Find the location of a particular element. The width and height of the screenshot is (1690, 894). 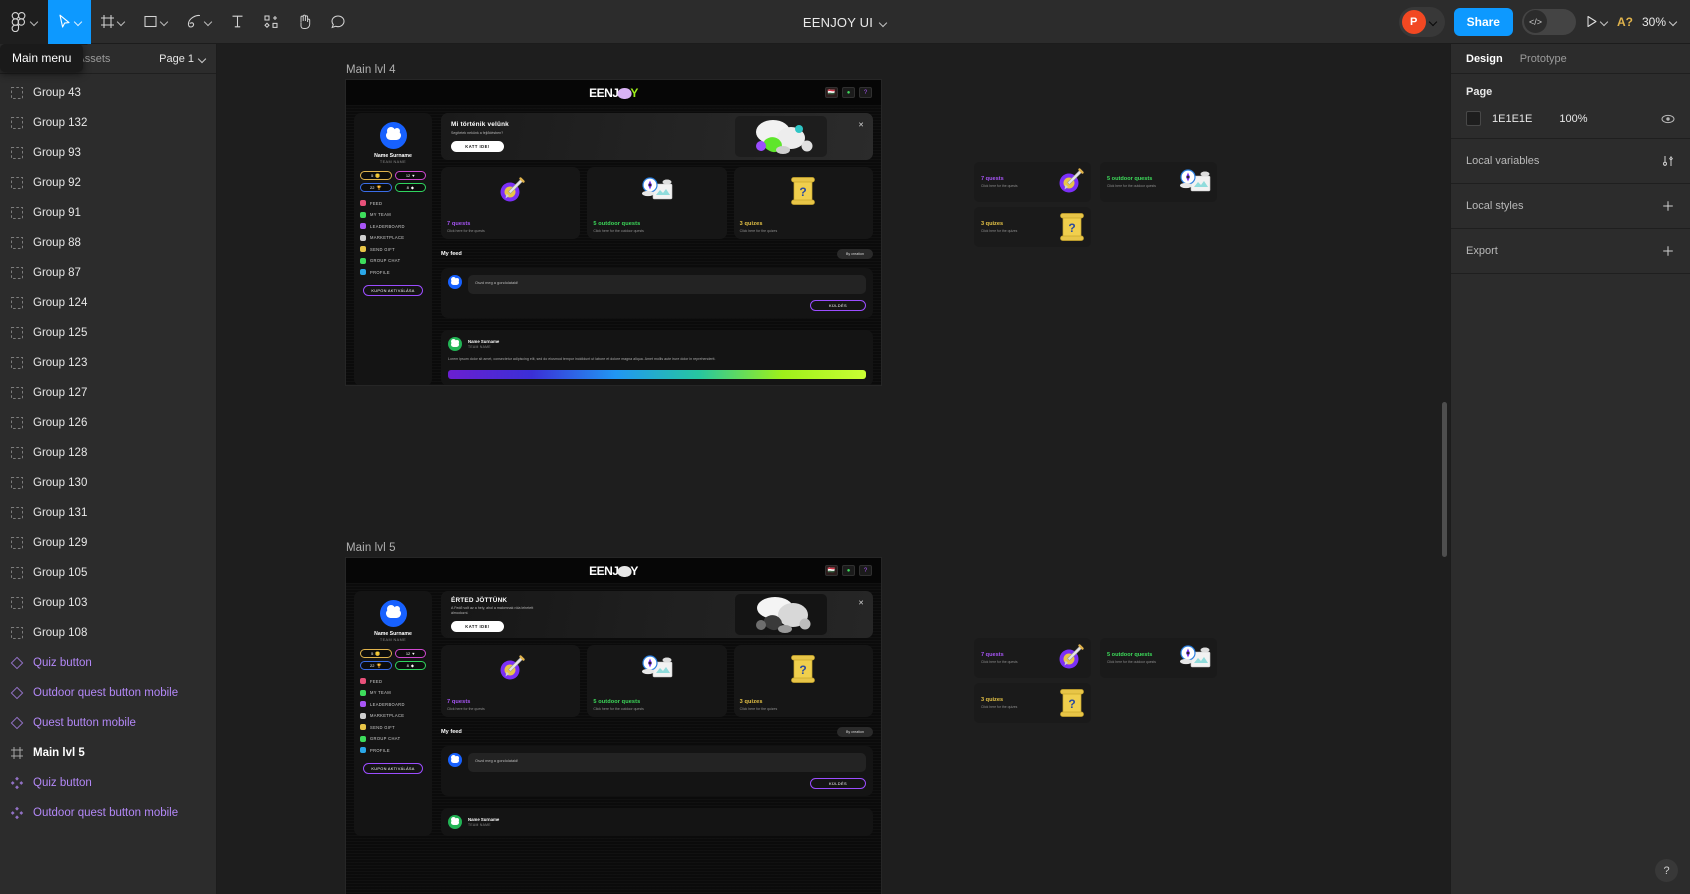

layer-row: Group 87 is located at coordinates (108, 273).